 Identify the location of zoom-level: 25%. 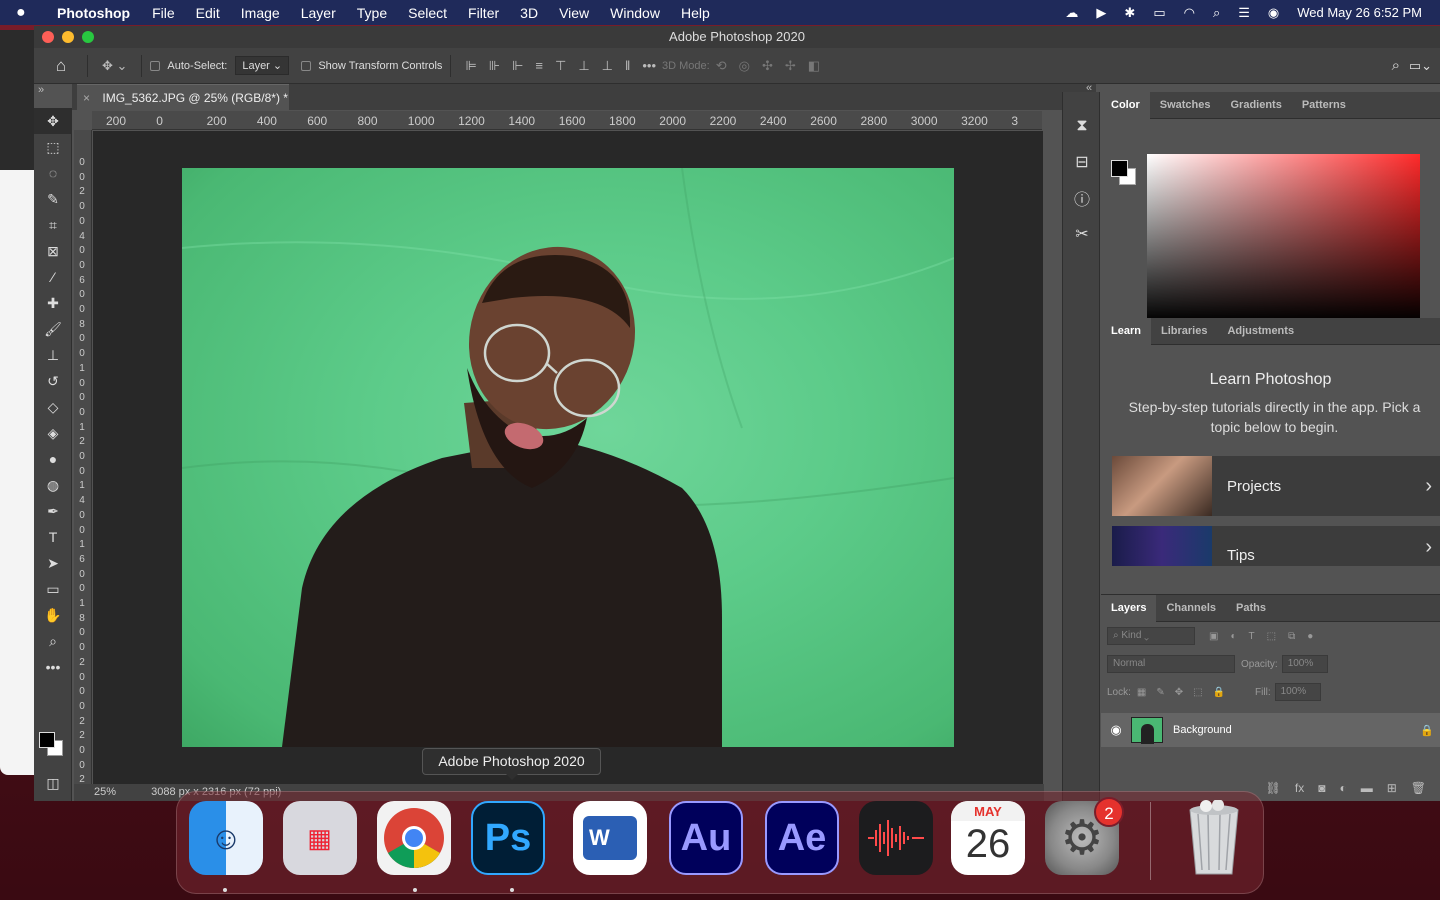
(105, 792).